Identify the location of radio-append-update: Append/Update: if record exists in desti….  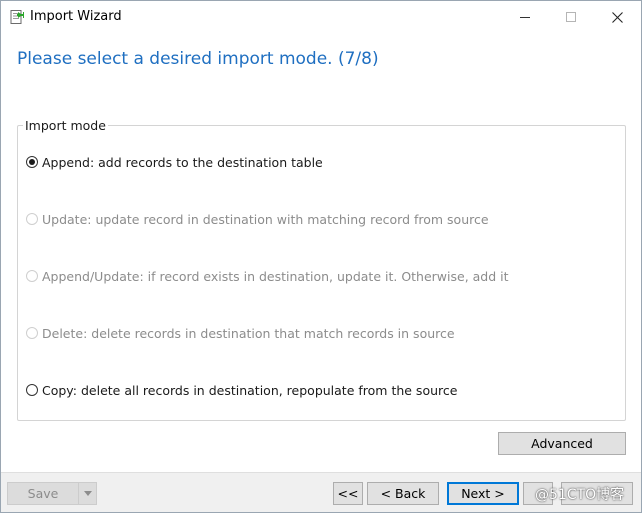
(267, 276).